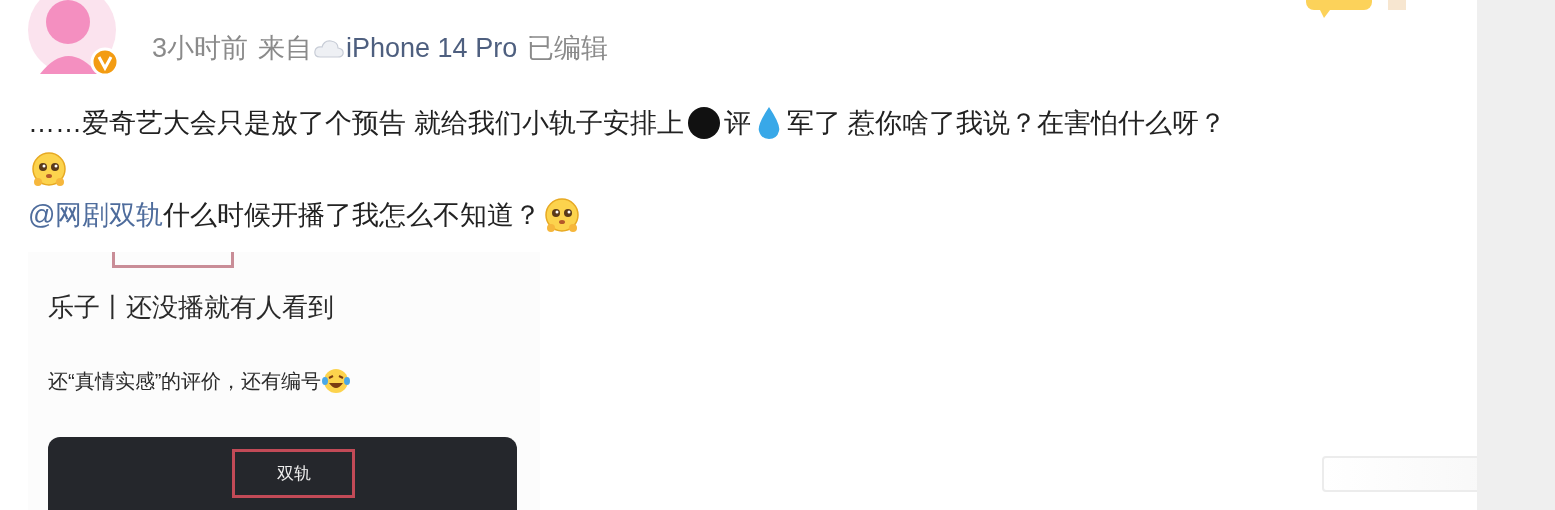 Image resolution: width=1555 pixels, height=510 pixels. I want to click on laughing-face-icon, so click(336, 381).